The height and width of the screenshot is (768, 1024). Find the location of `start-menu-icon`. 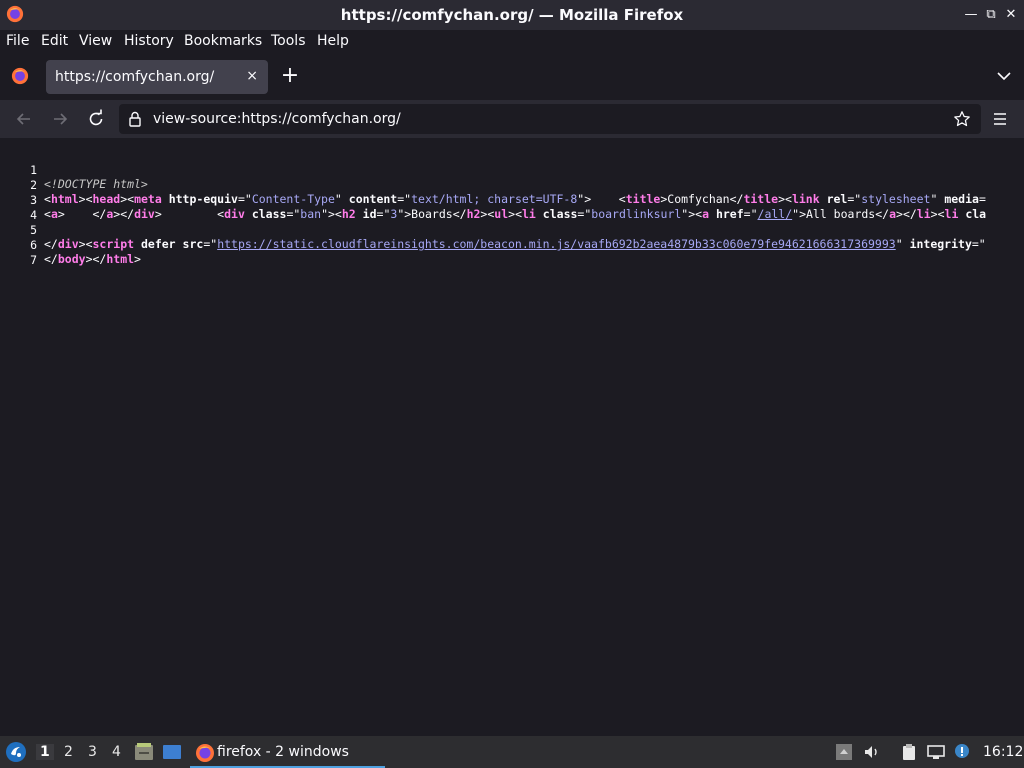

start-menu-icon is located at coordinates (16, 752).